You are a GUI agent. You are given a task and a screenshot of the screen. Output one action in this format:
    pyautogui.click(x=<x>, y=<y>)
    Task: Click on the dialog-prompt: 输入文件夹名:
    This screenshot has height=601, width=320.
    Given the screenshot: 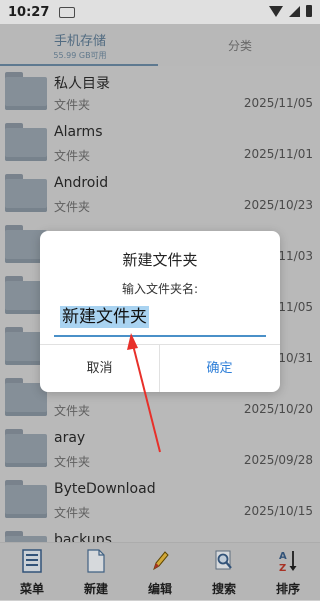 What is the action you would take?
    pyautogui.click(x=160, y=289)
    